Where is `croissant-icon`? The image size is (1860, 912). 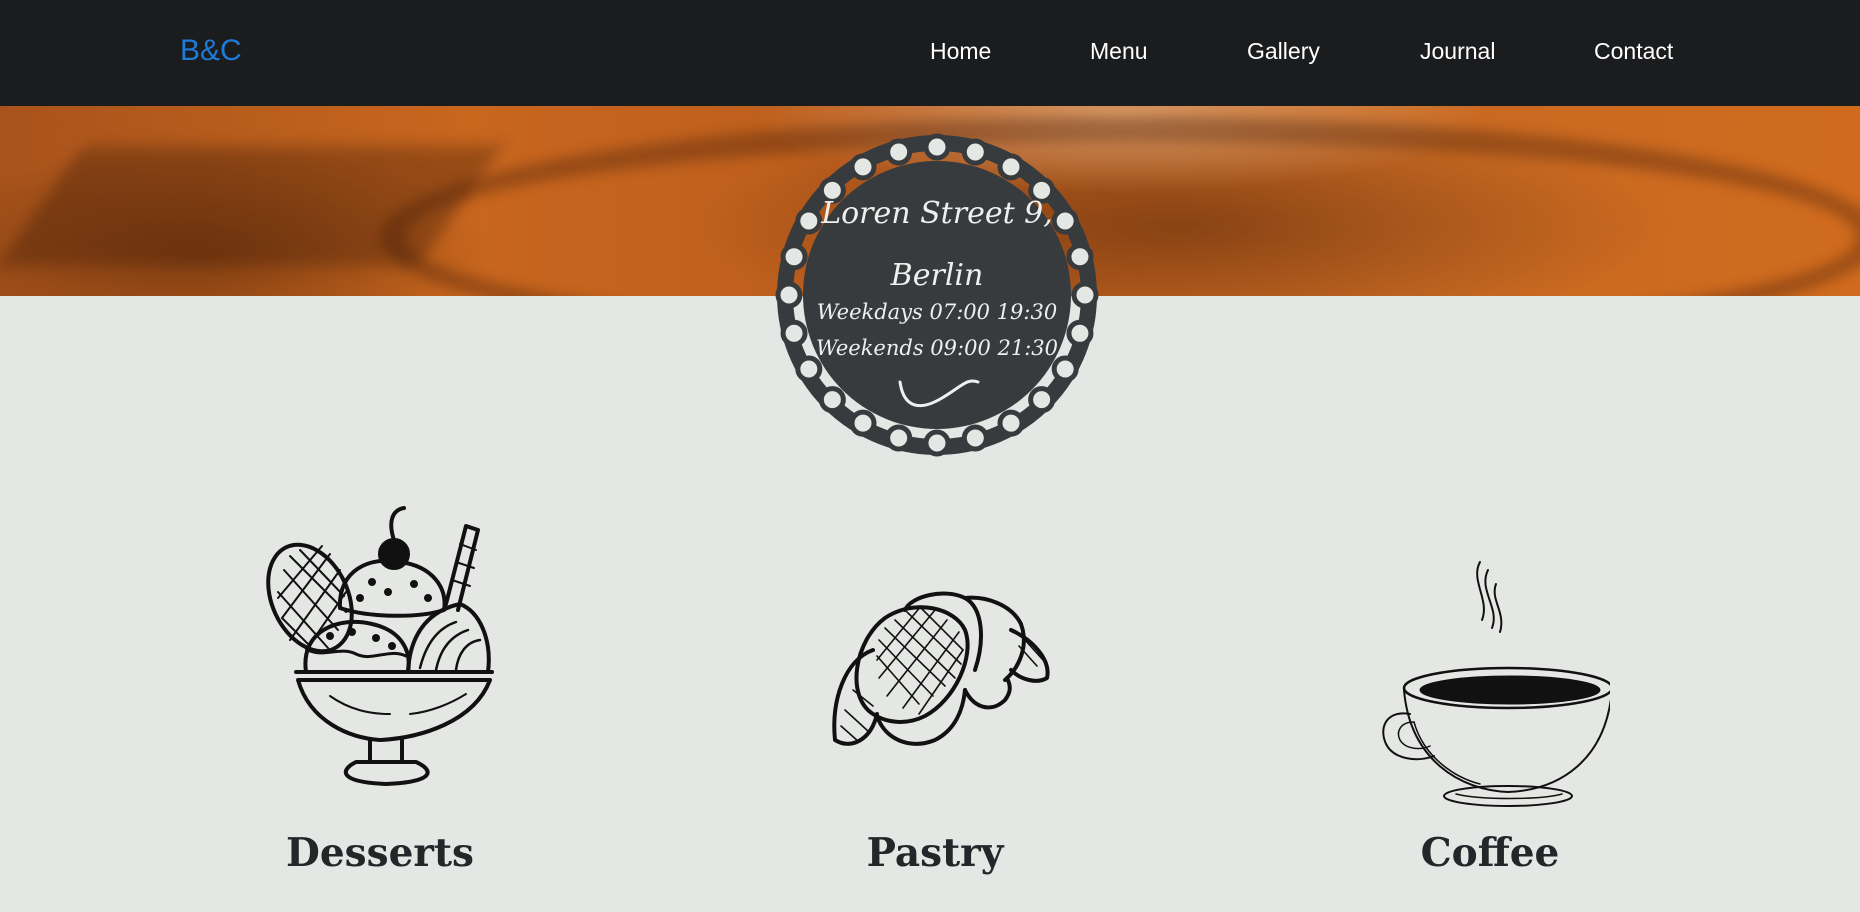
croissant-icon is located at coordinates (941, 668).